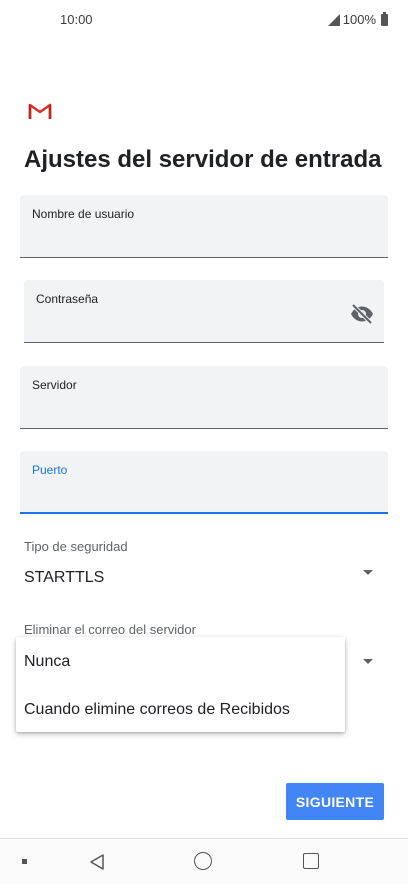  What do you see at coordinates (67, 299) in the screenshot?
I see `password-label: Contraseña` at bounding box center [67, 299].